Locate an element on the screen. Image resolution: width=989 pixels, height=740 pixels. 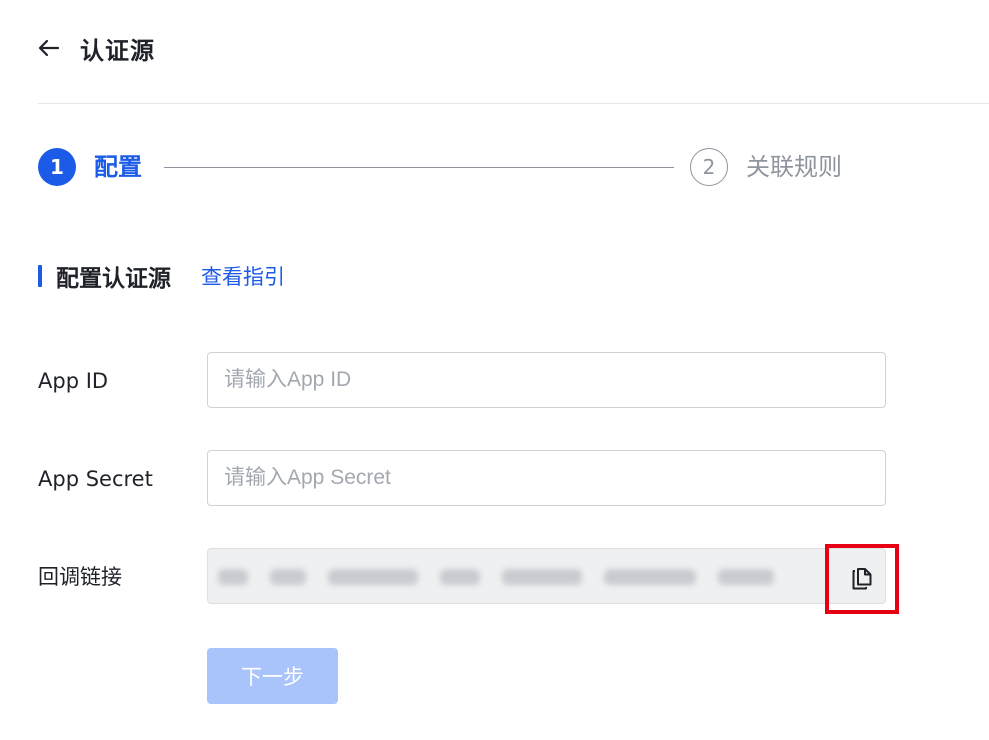
back-button is located at coordinates (52, 48).